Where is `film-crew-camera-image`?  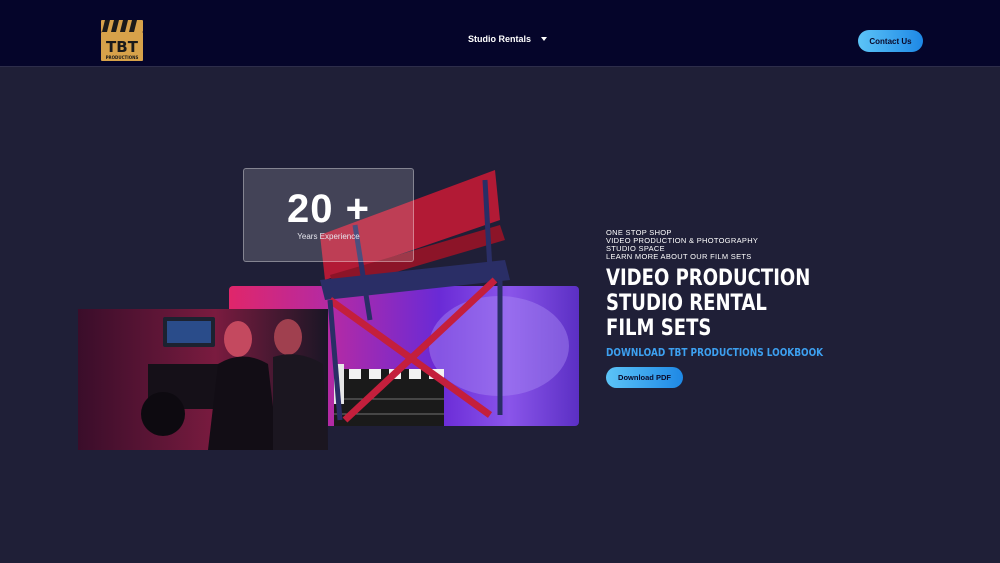
film-crew-camera-image is located at coordinates (203, 379).